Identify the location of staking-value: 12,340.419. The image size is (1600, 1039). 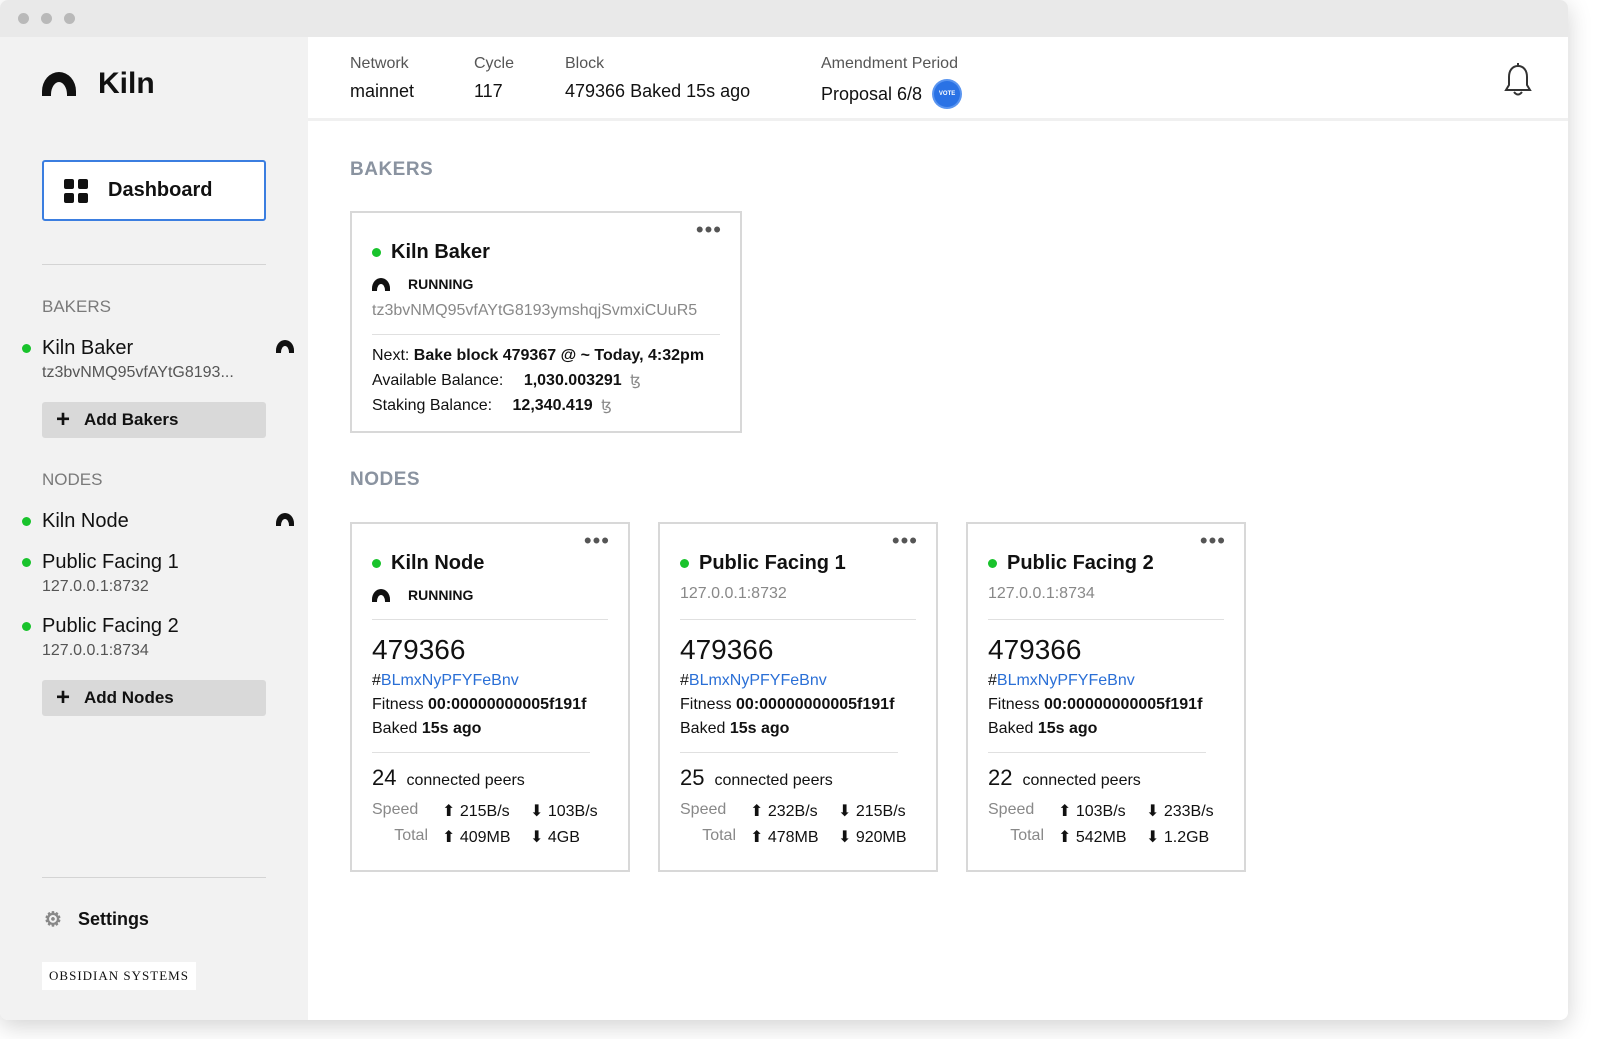
(552, 405).